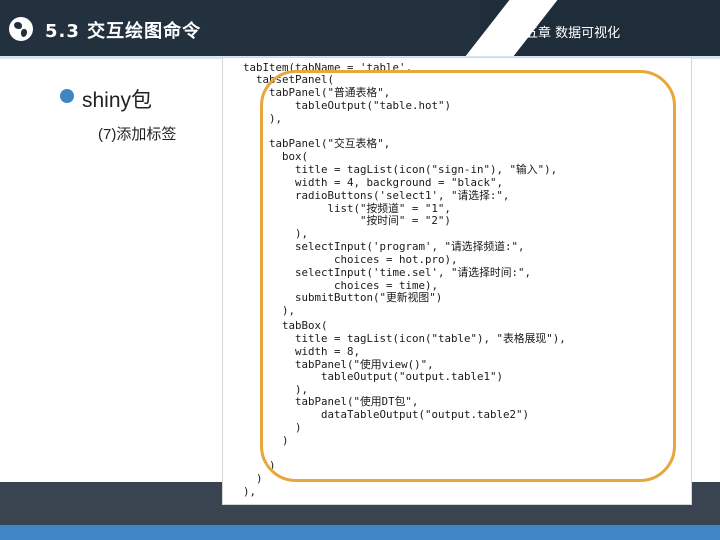 The height and width of the screenshot is (540, 720). Describe the element at coordinates (373, 376) in the screenshot. I see `code-line: tableOutput("output.table1")` at that location.